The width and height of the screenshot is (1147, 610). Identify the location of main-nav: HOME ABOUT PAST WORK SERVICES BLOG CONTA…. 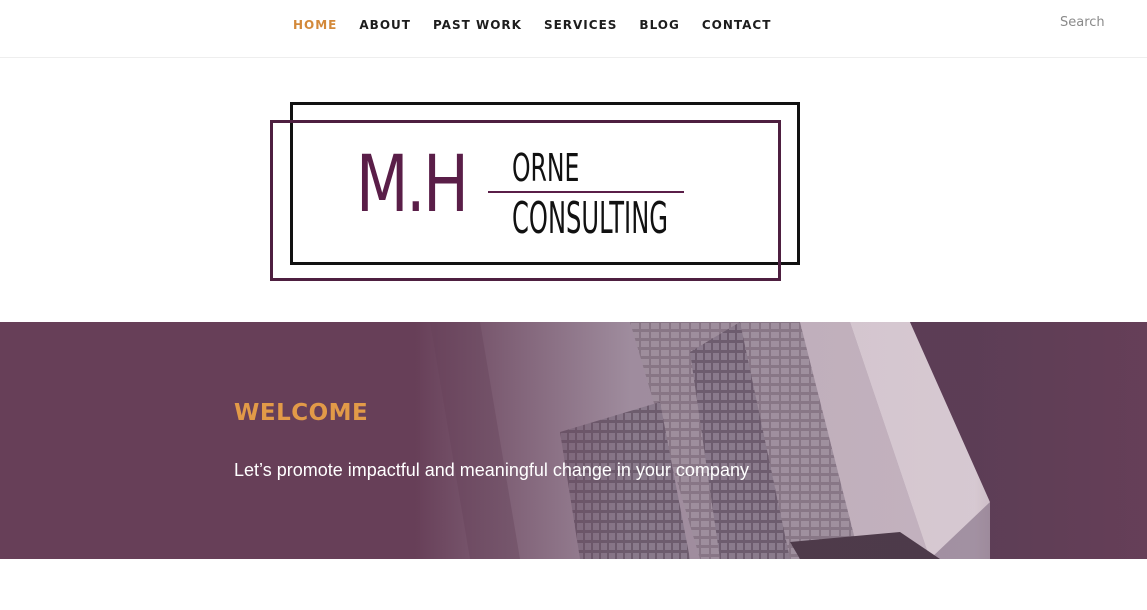
(543, 25).